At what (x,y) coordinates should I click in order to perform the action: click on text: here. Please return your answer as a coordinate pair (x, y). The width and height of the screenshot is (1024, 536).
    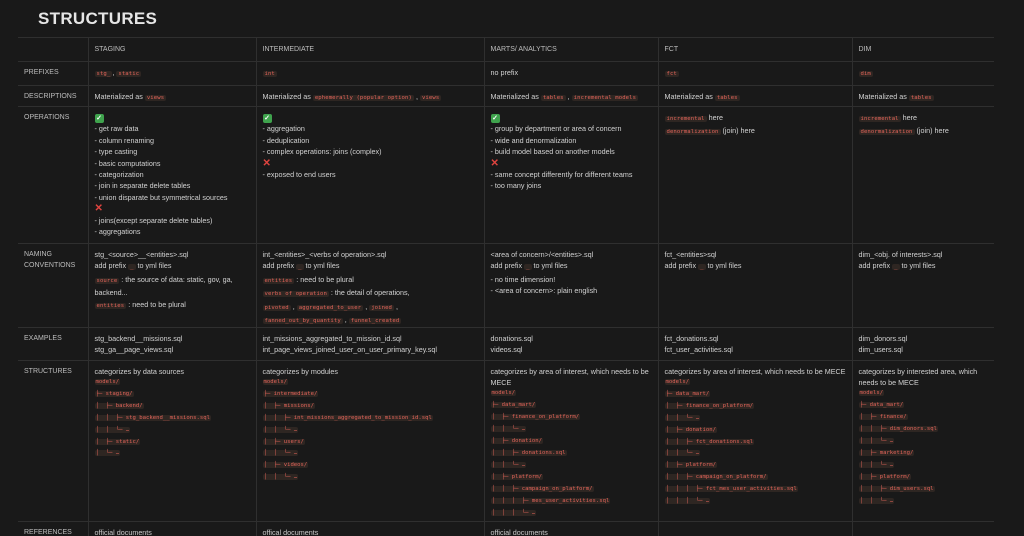
    Looking at the image, I should click on (715, 117).